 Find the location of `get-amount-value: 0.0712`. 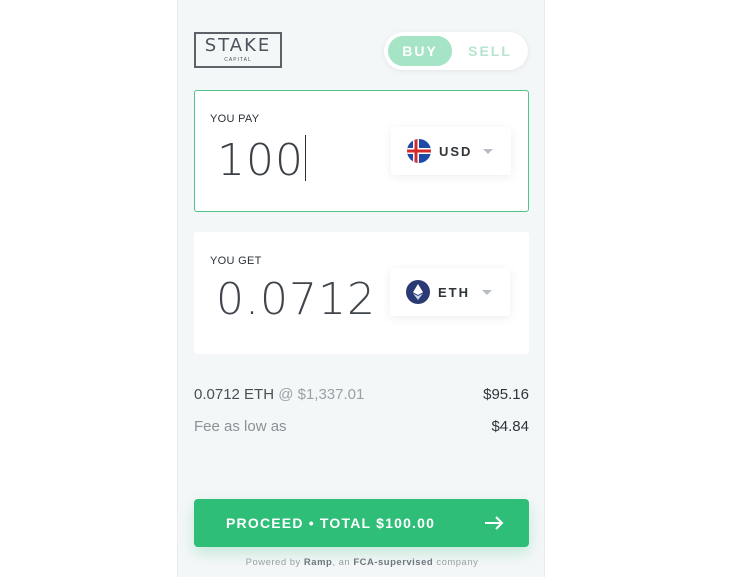

get-amount-value: 0.0712 is located at coordinates (296, 299).